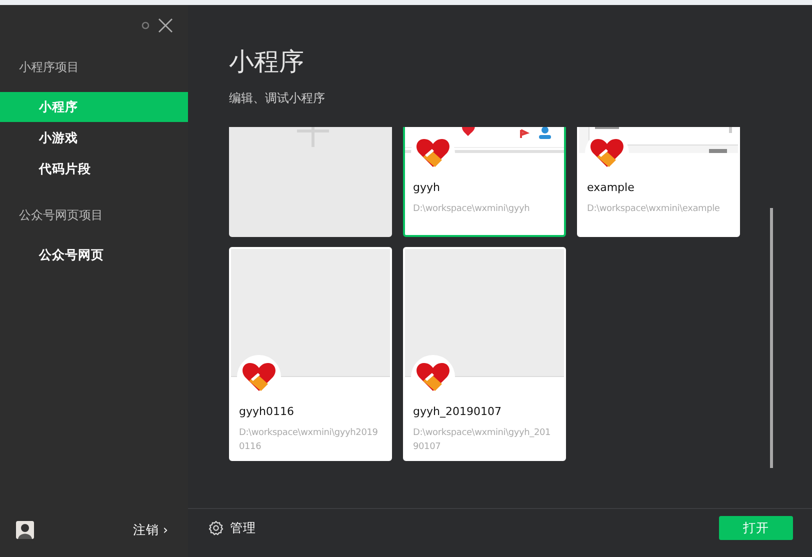 The width and height of the screenshot is (812, 557). Describe the element at coordinates (611, 187) in the screenshot. I see `project-name: example` at that location.